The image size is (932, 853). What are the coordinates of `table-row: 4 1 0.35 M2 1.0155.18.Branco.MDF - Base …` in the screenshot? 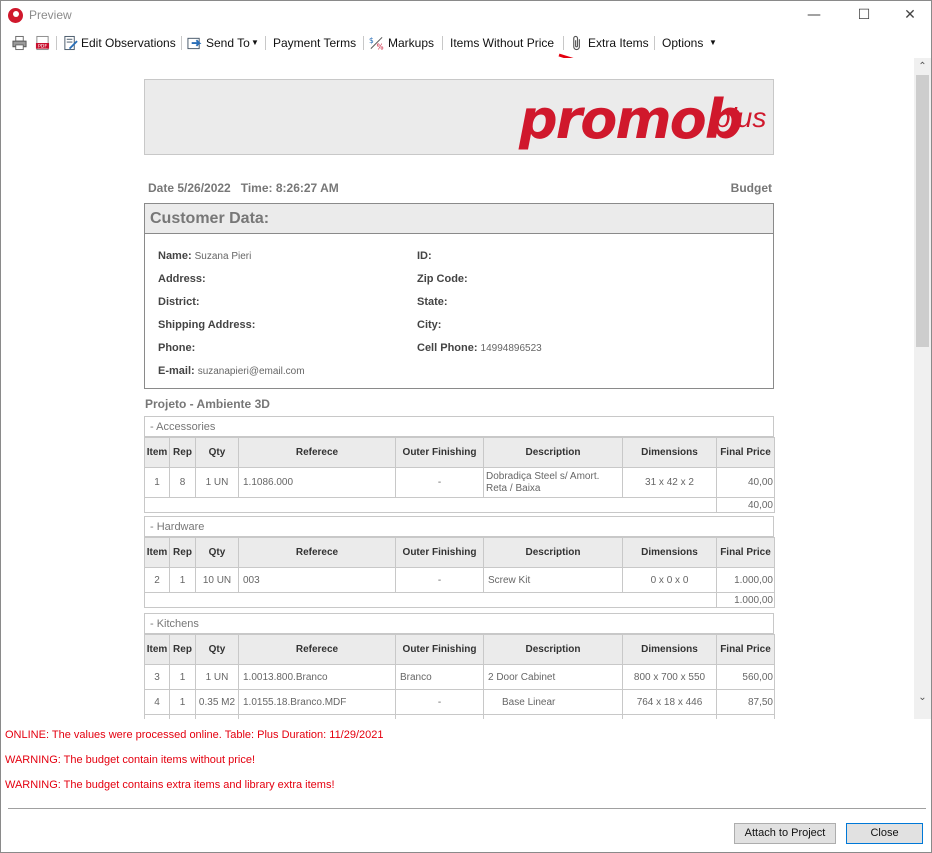 It's located at (459, 702).